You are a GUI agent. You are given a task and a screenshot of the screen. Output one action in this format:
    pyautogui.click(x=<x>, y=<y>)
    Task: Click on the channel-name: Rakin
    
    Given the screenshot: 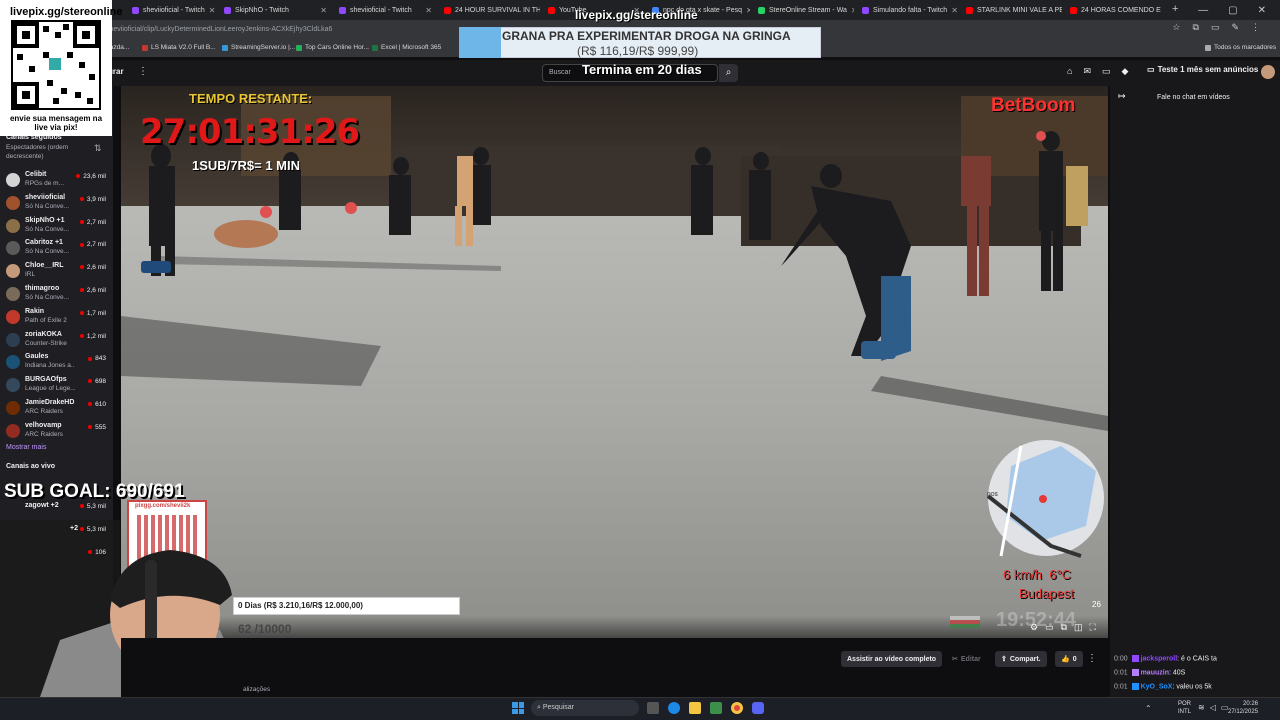 What is the action you would take?
    pyautogui.click(x=35, y=311)
    